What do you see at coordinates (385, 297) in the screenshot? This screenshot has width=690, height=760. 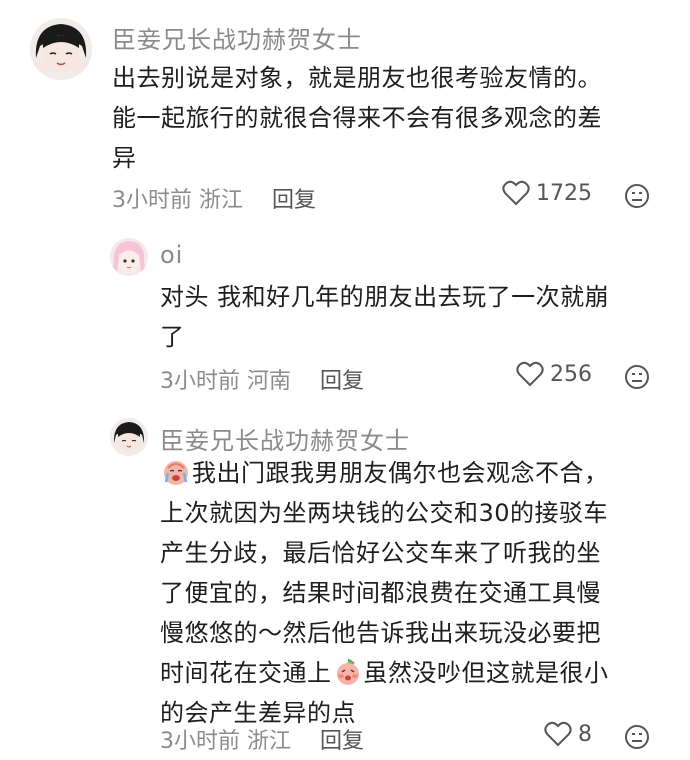 I see `comment-line: 对头 我和好几年的朋友出去玩了一次就崩` at bounding box center [385, 297].